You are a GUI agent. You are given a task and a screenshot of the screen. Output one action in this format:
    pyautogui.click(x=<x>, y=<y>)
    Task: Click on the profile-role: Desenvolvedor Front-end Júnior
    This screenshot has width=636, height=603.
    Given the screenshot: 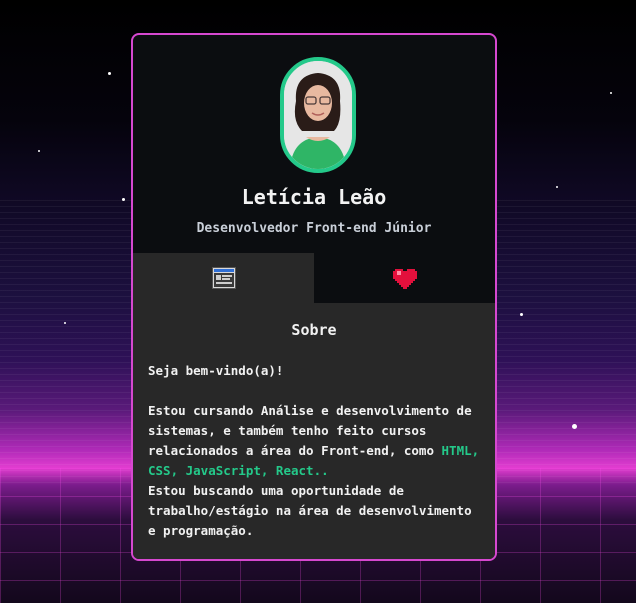 What is the action you would take?
    pyautogui.click(x=314, y=228)
    